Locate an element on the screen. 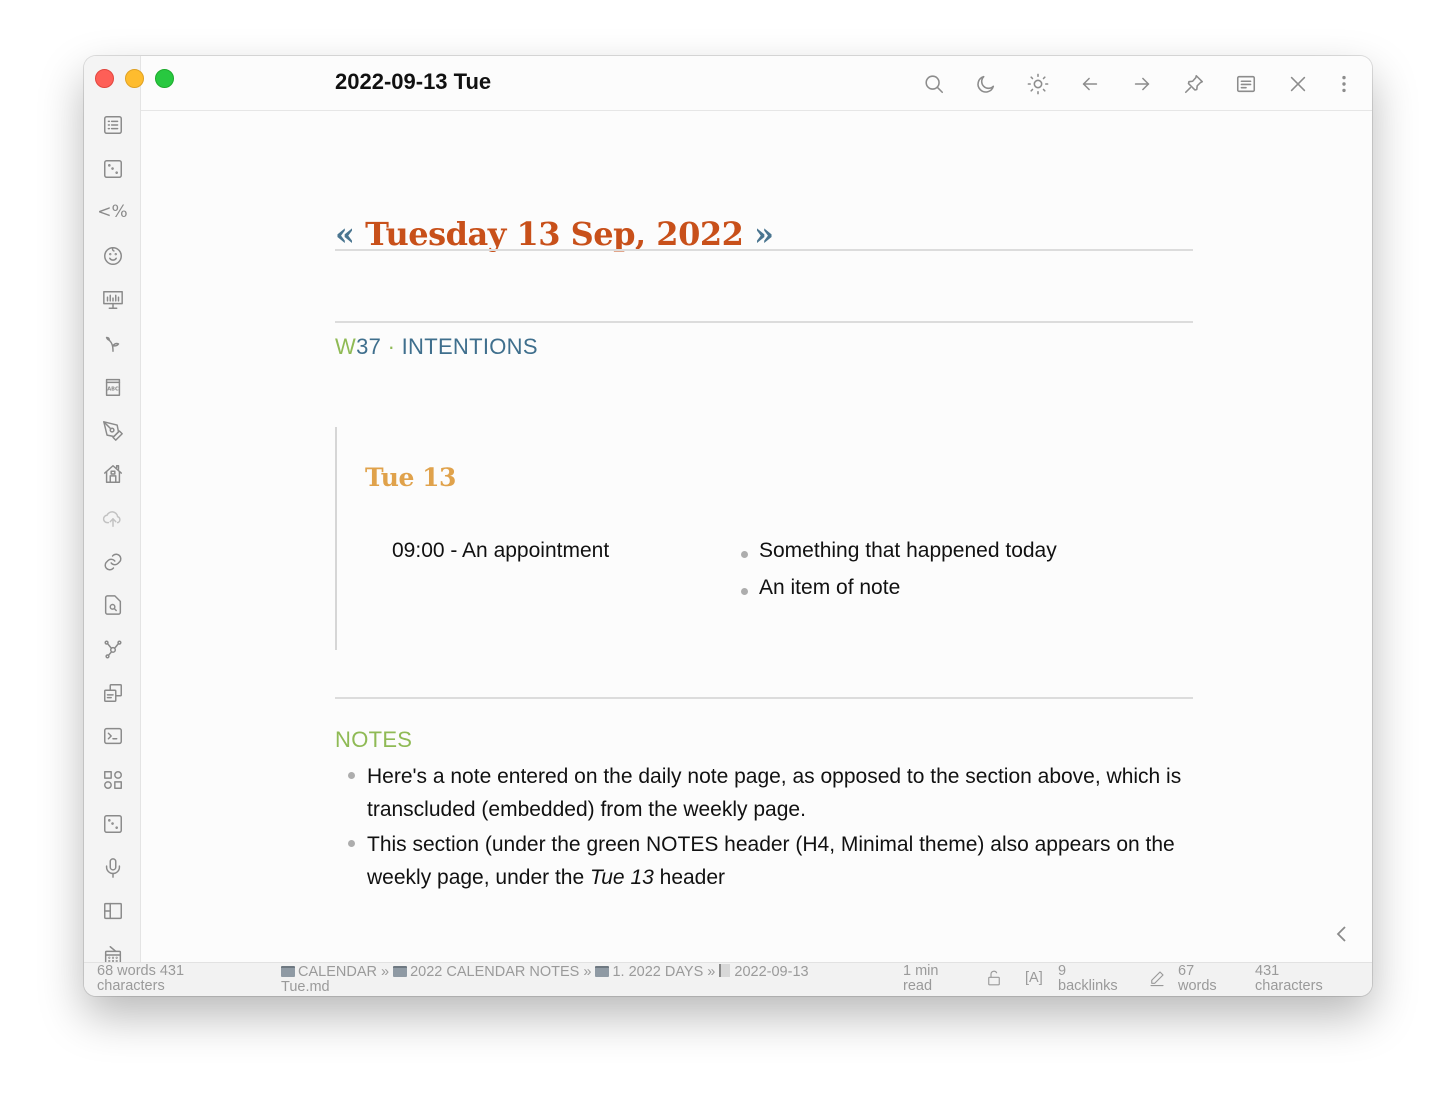 The width and height of the screenshot is (1456, 1106). pencil-icon is located at coordinates (1157, 979).